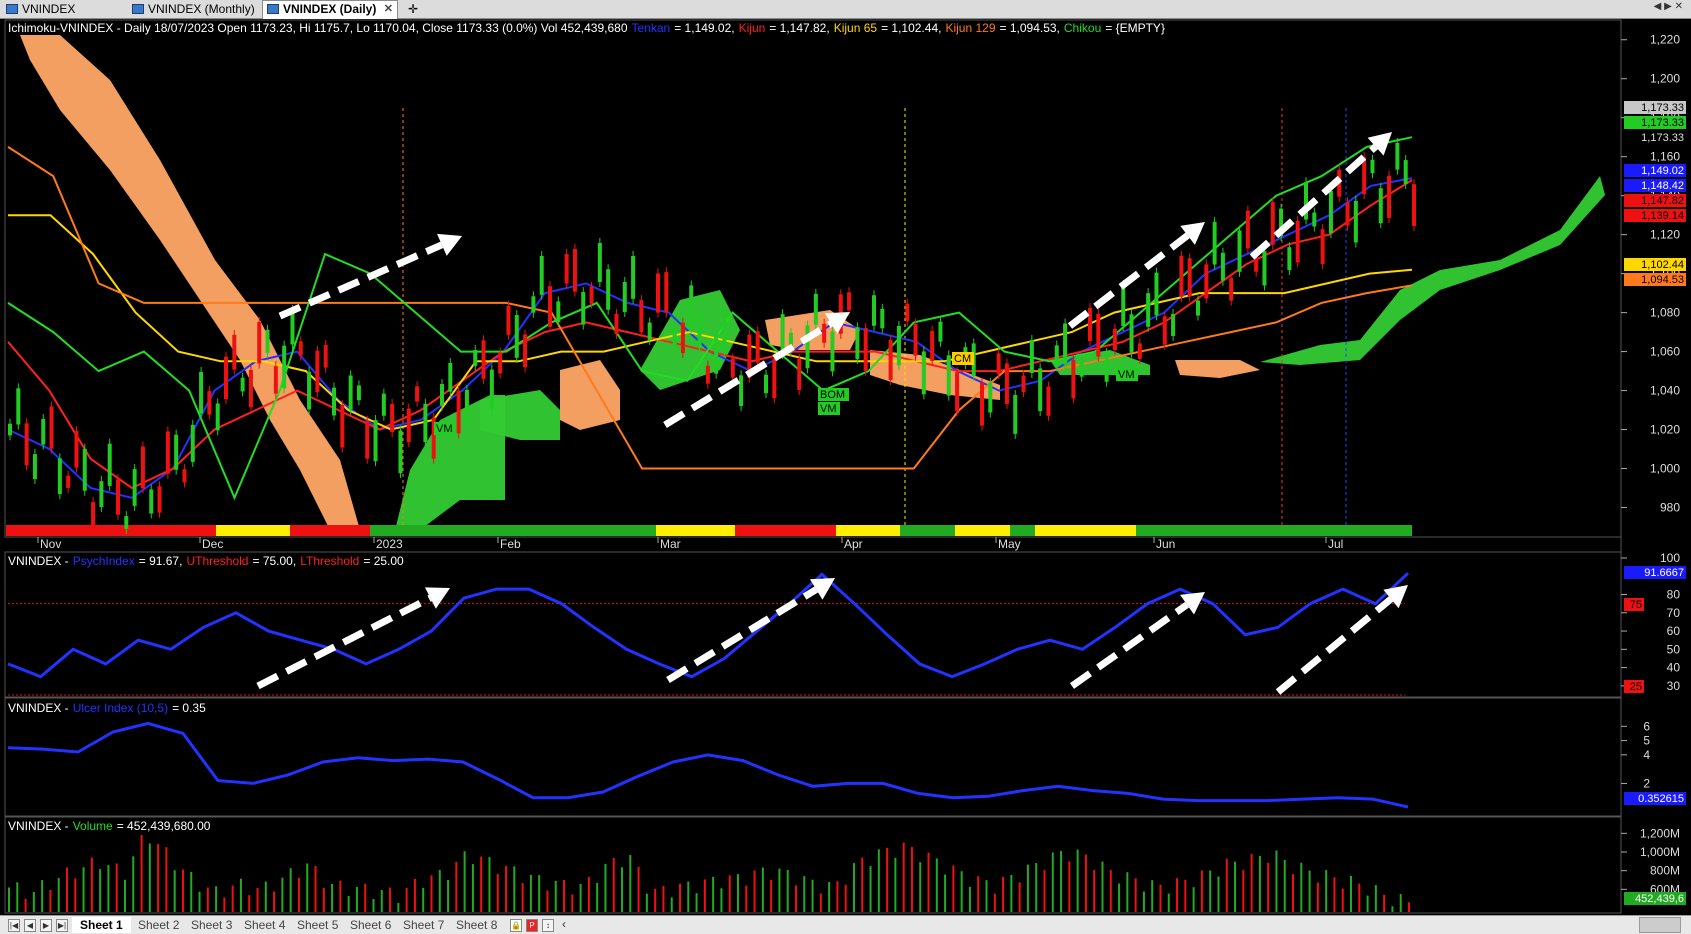 This screenshot has height=934, width=1691. What do you see at coordinates (532, 925) in the screenshot?
I see `ps-icon: P` at bounding box center [532, 925].